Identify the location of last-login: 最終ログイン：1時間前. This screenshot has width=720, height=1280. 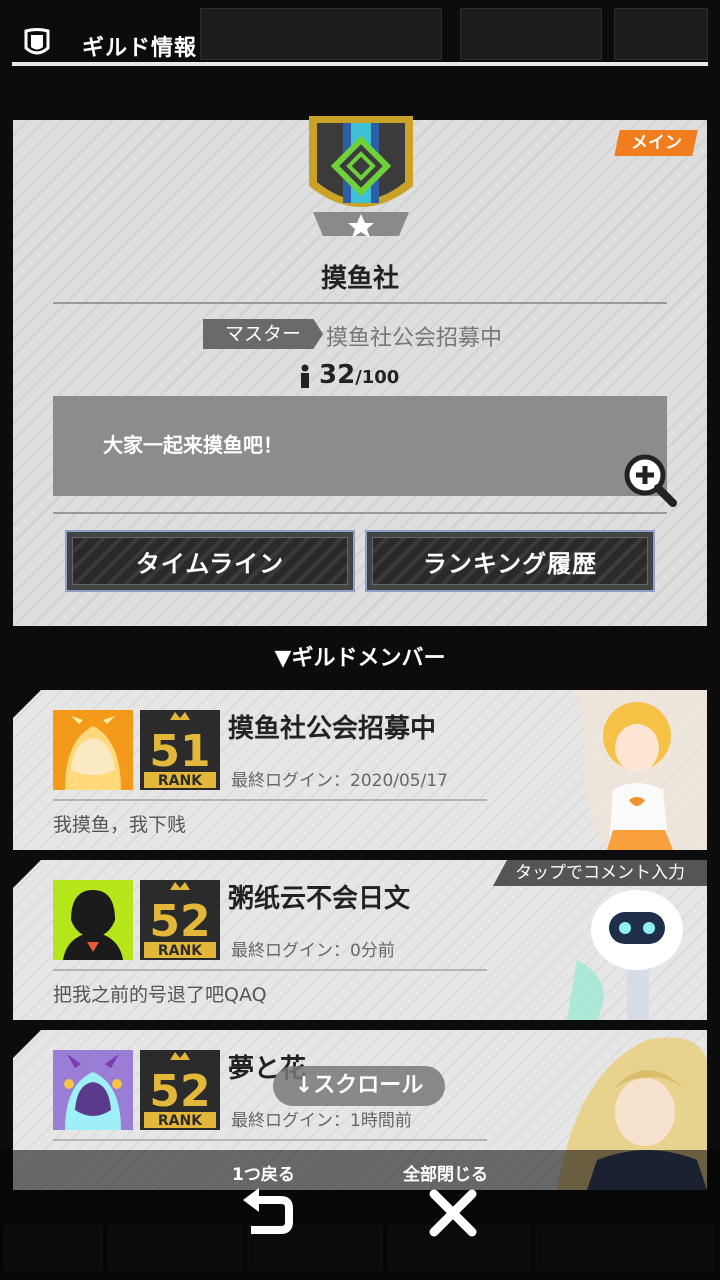
(321, 1121).